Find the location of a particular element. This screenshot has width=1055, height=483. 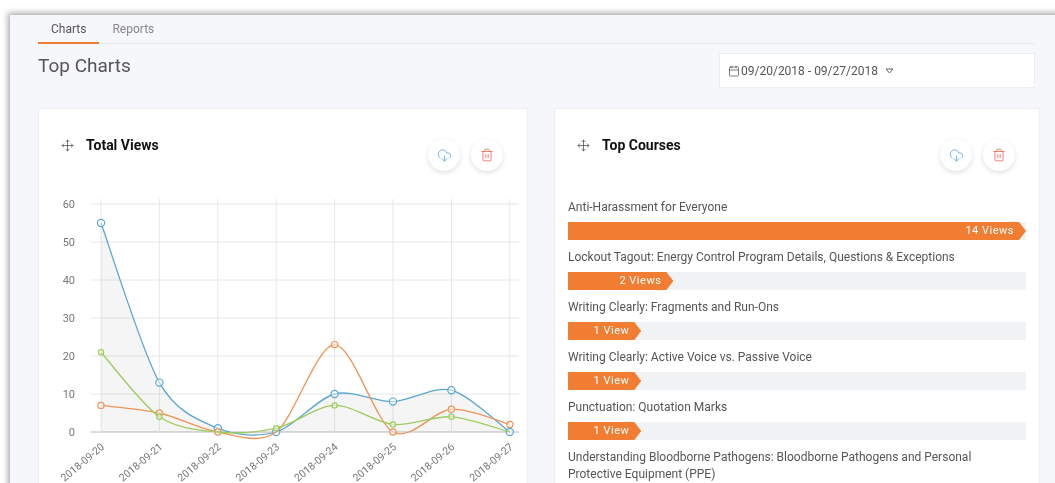

page-title: Top Charts is located at coordinates (84, 66).